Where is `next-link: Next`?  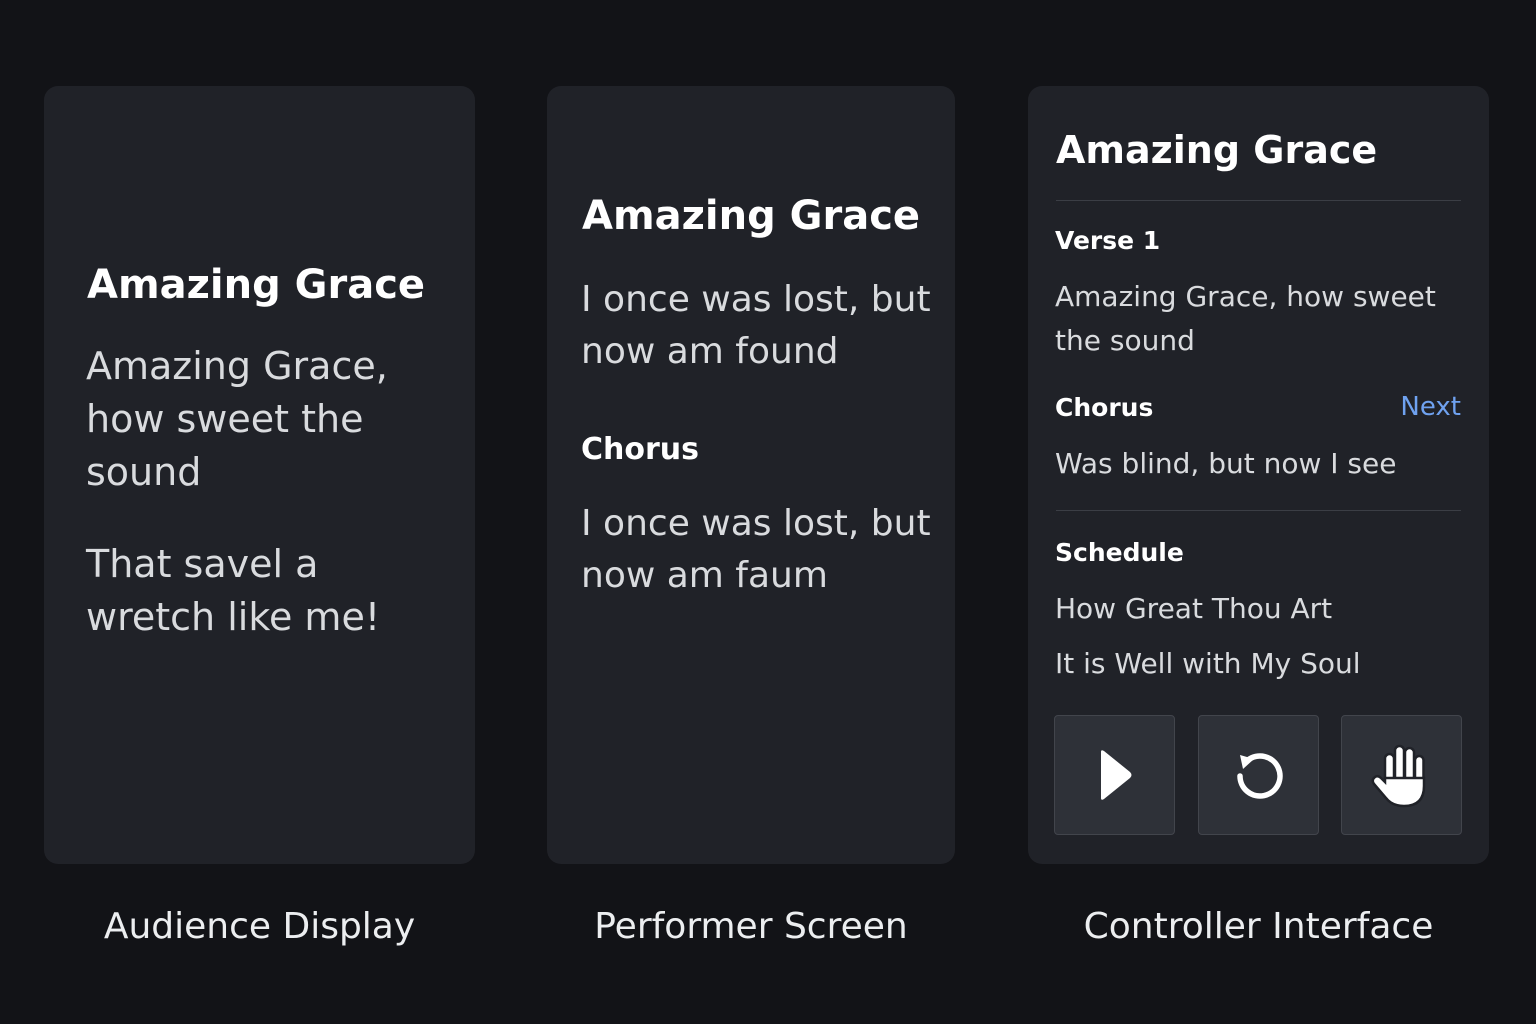
next-link: Next is located at coordinates (1430, 407).